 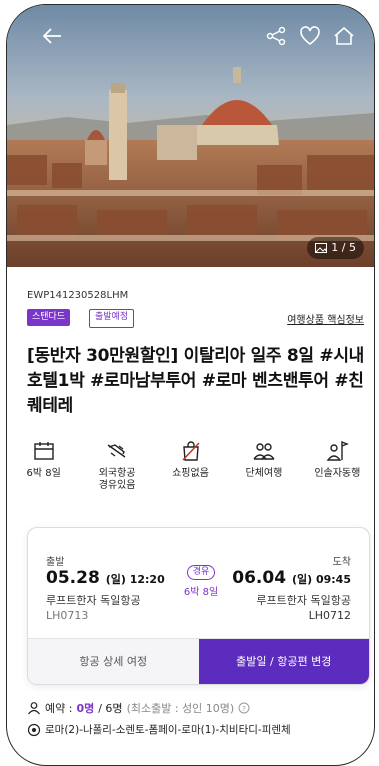 I want to click on departure-label: 출발, so click(x=55, y=562).